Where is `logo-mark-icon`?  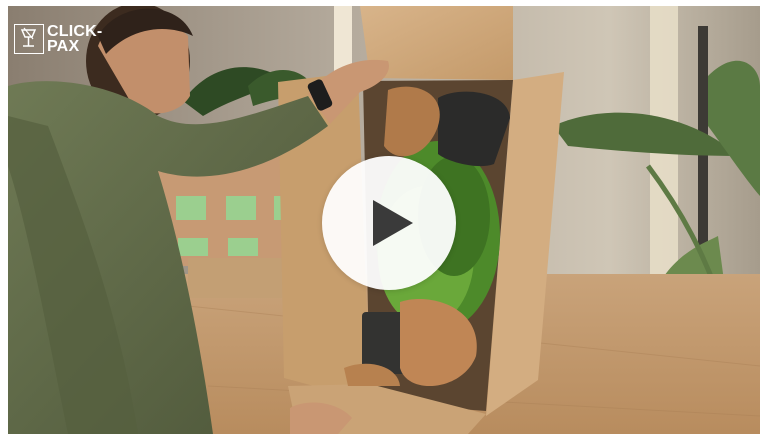
logo-mark-icon is located at coordinates (29, 39).